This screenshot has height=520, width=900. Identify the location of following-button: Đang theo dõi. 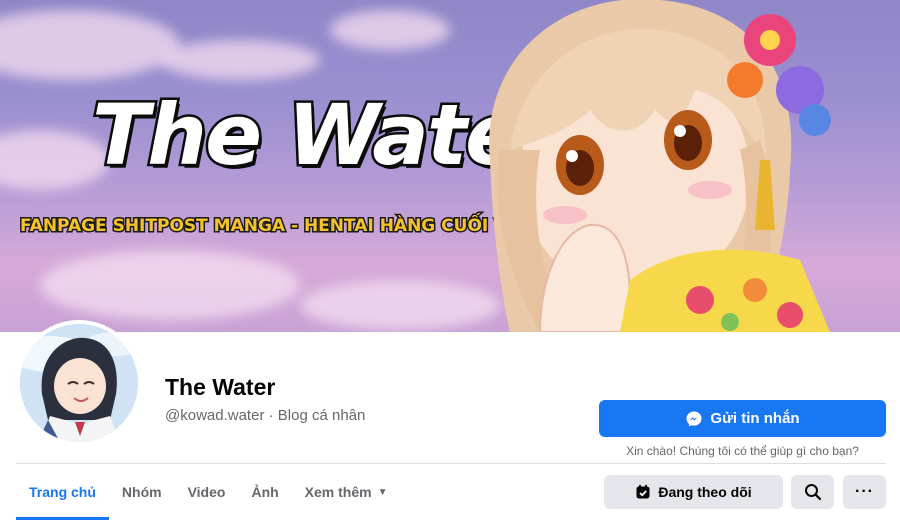
(693, 492).